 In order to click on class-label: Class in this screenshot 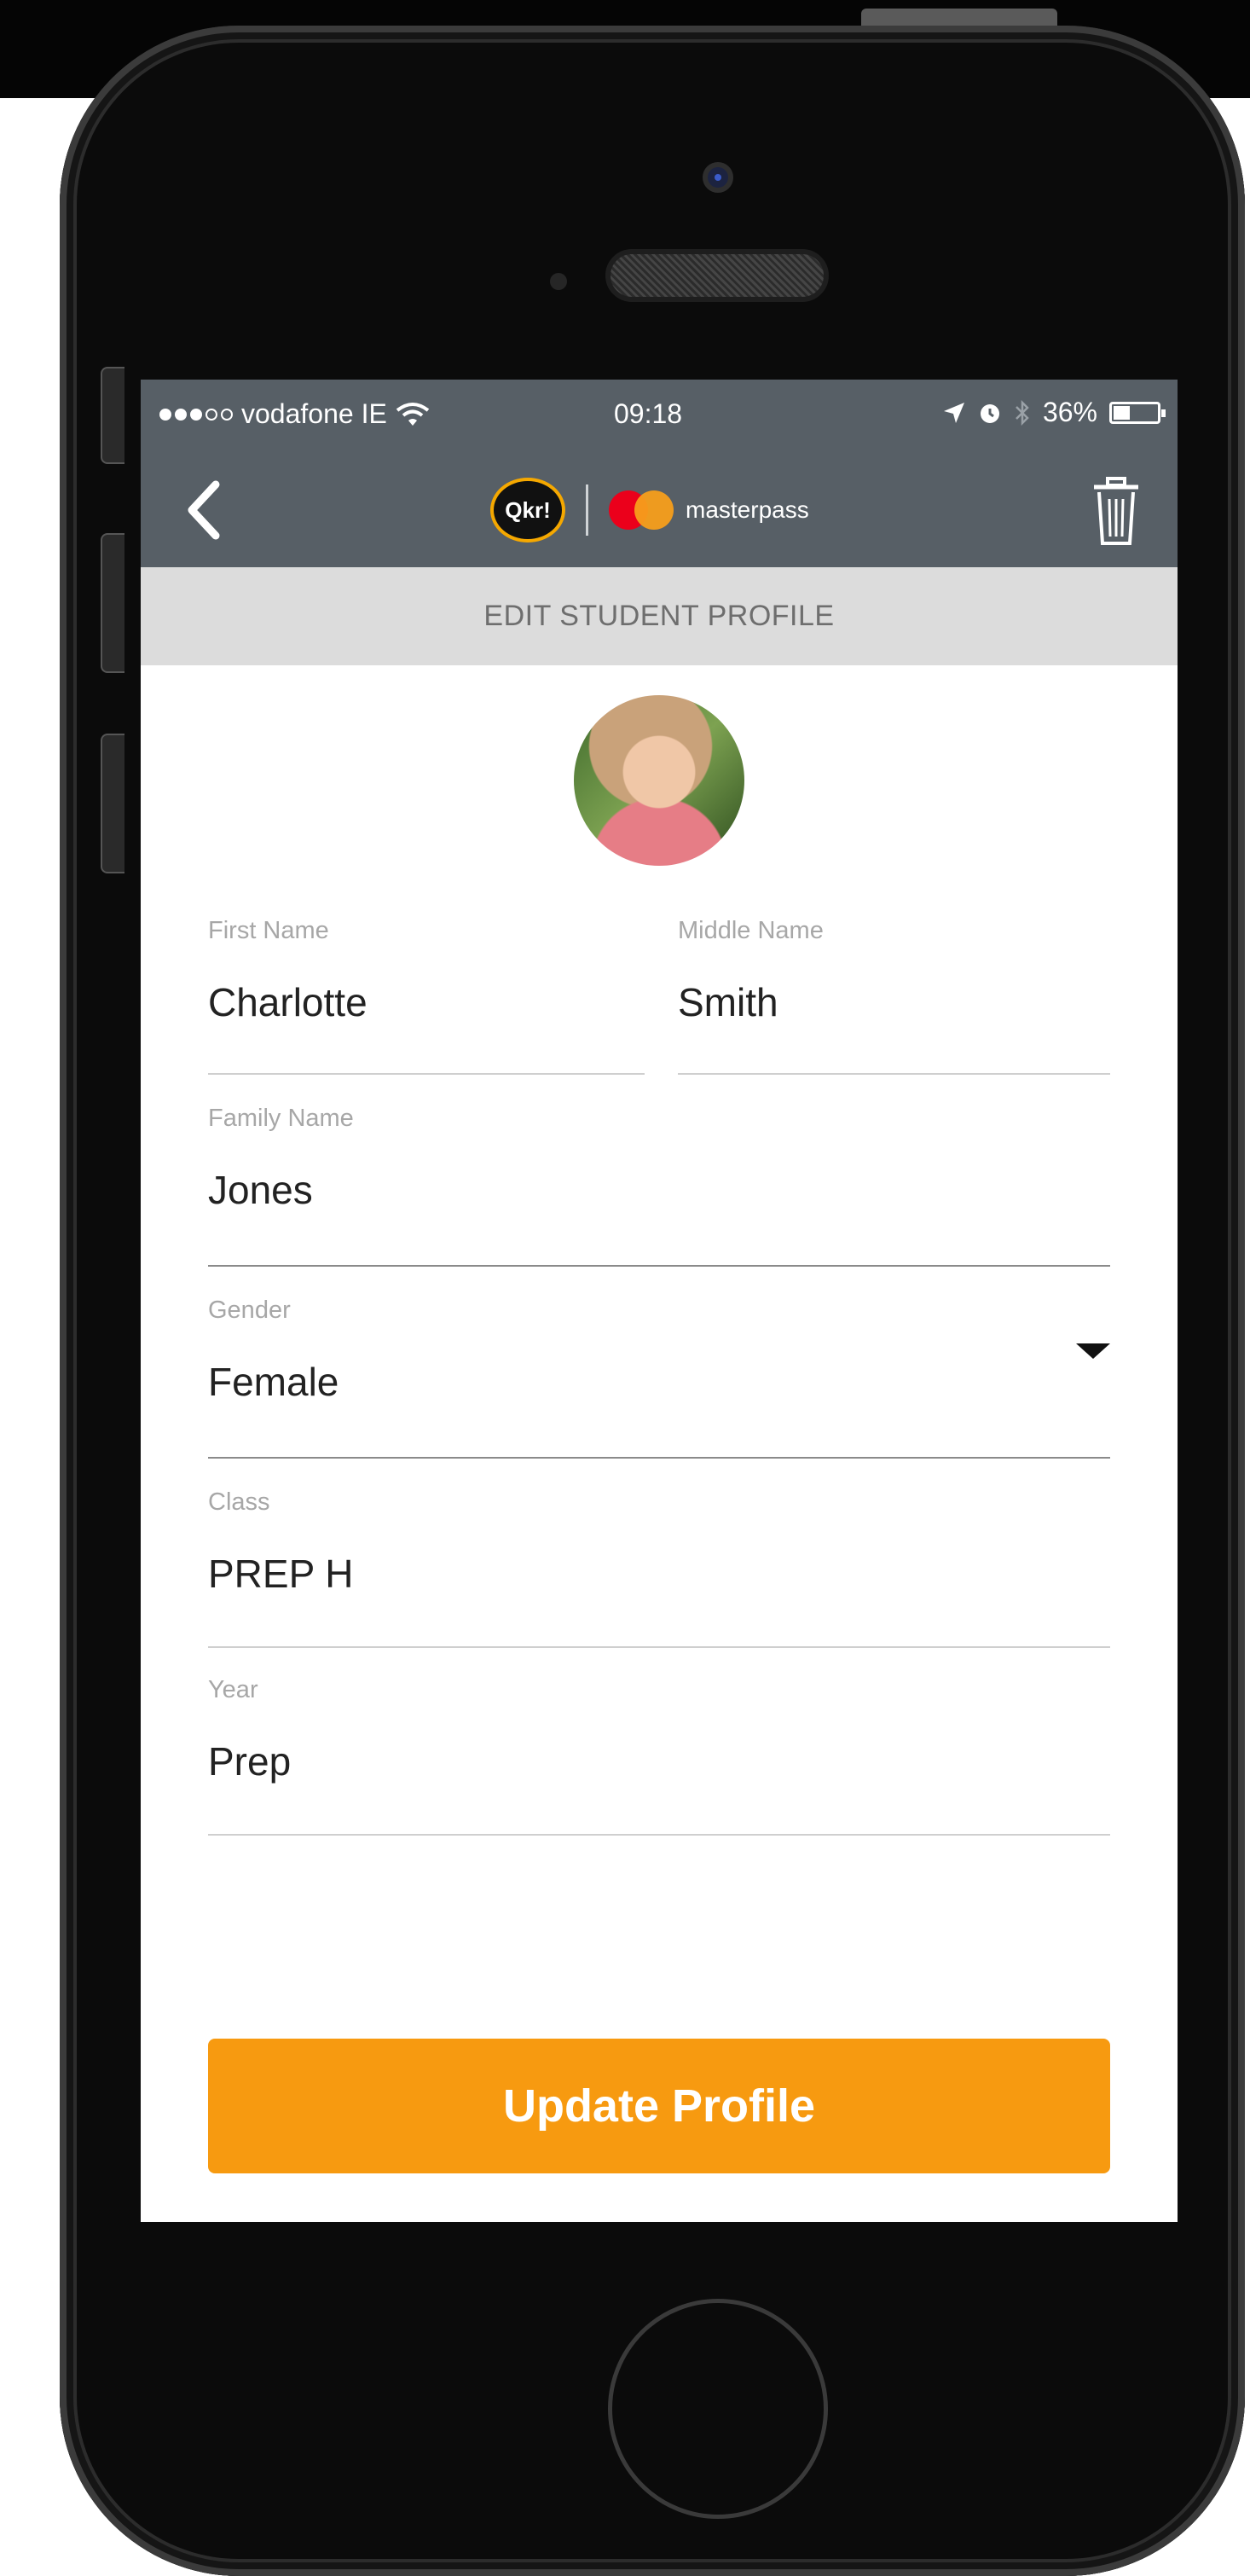, I will do `click(239, 1502)`.